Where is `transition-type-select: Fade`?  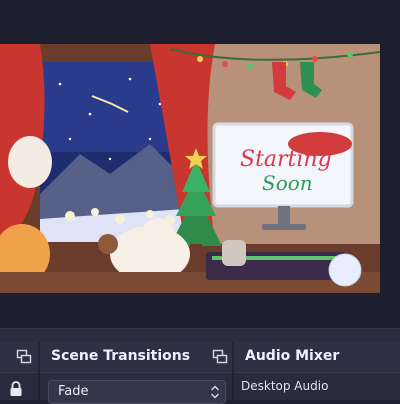 transition-type-select: Fade is located at coordinates (137, 392).